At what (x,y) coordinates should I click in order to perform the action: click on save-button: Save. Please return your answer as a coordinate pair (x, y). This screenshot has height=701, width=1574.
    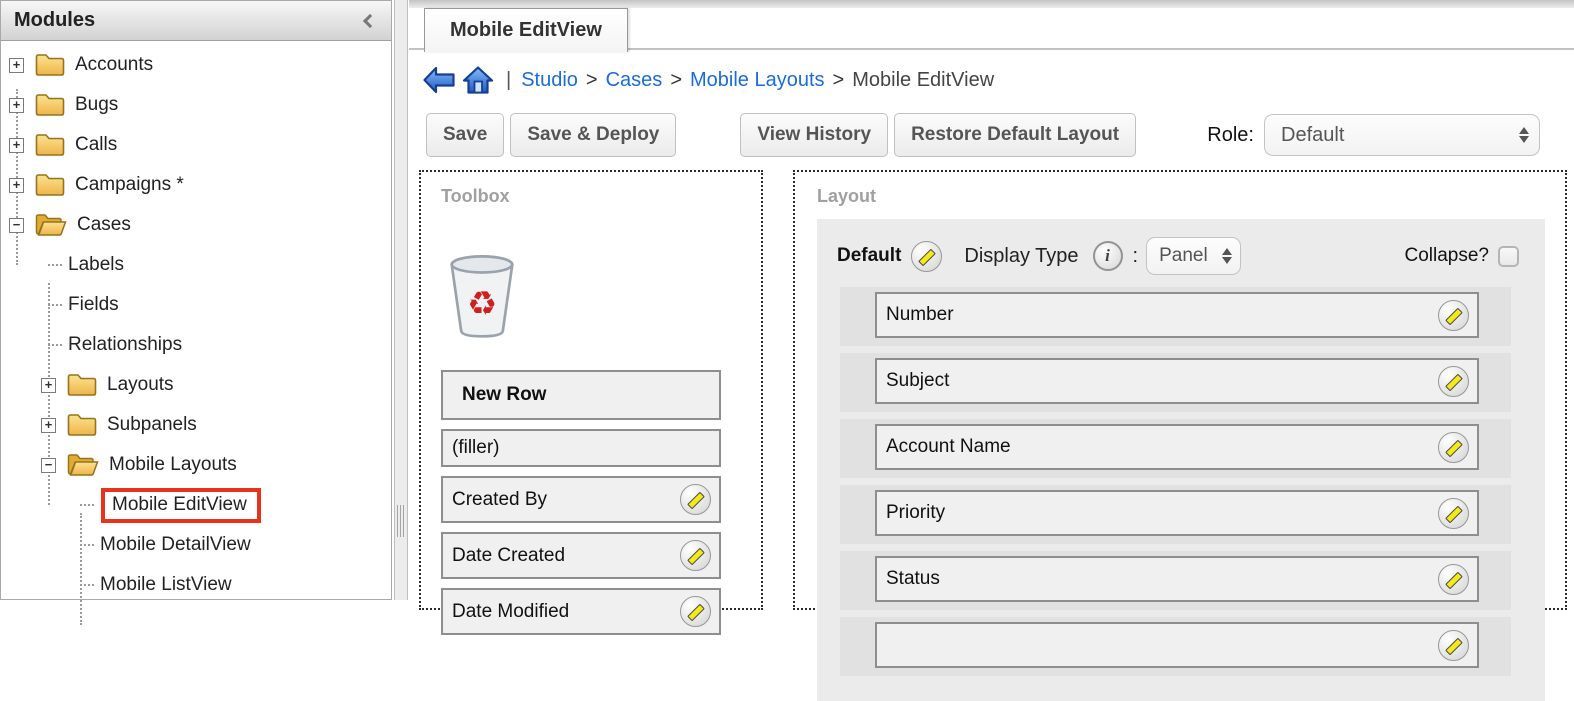
    Looking at the image, I should click on (465, 135).